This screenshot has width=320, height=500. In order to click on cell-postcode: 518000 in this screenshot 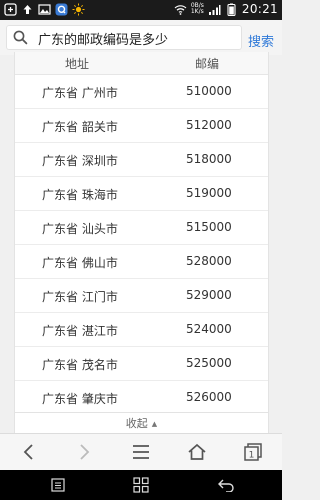, I will do `click(209, 159)`.